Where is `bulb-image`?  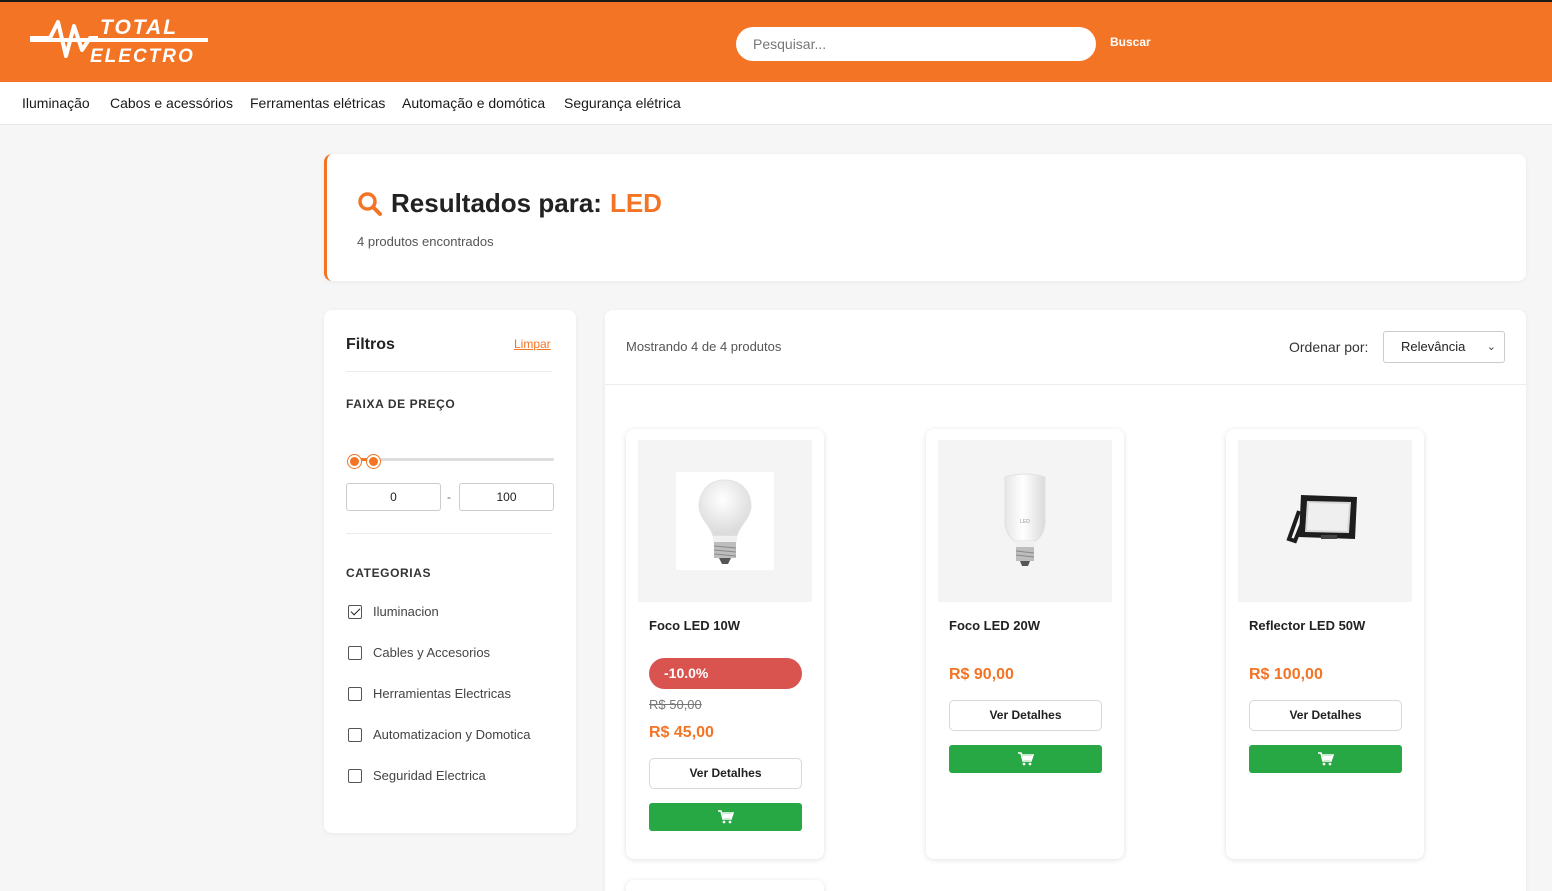
bulb-image is located at coordinates (725, 521).